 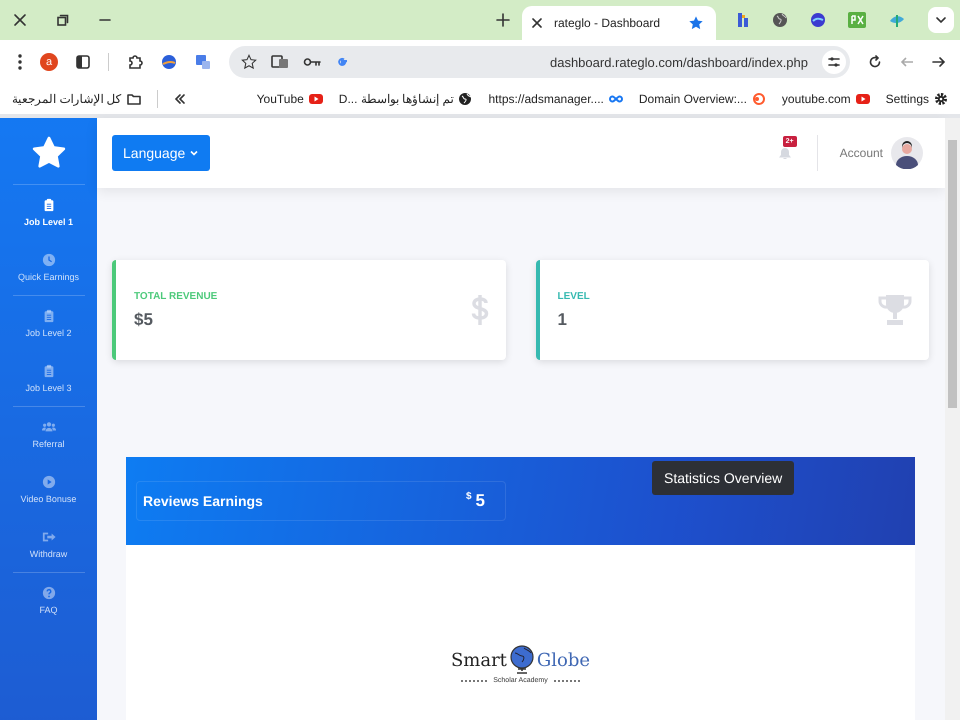 I want to click on stat-label: LEVEL, so click(x=574, y=296).